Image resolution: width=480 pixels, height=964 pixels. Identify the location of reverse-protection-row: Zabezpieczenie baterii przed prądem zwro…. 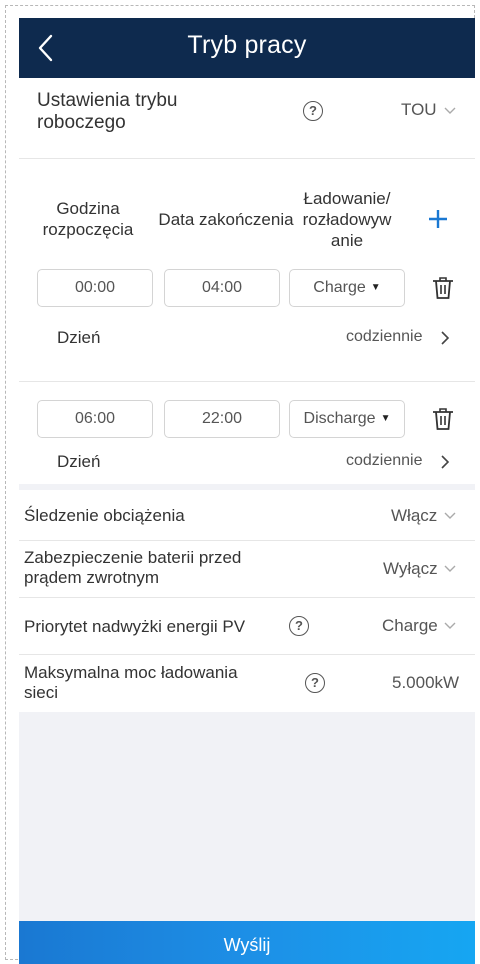
(247, 569).